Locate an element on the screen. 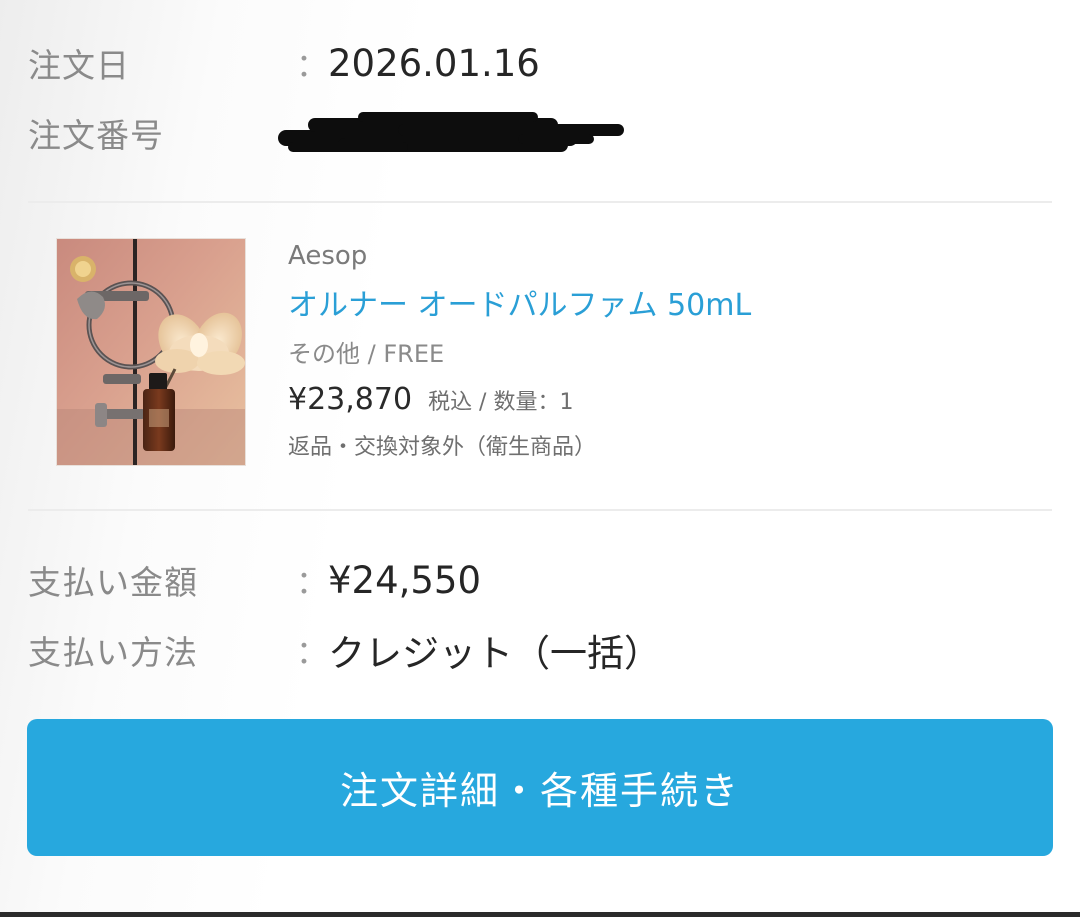 The height and width of the screenshot is (917, 1080). divider-bottom is located at coordinates (540, 510).